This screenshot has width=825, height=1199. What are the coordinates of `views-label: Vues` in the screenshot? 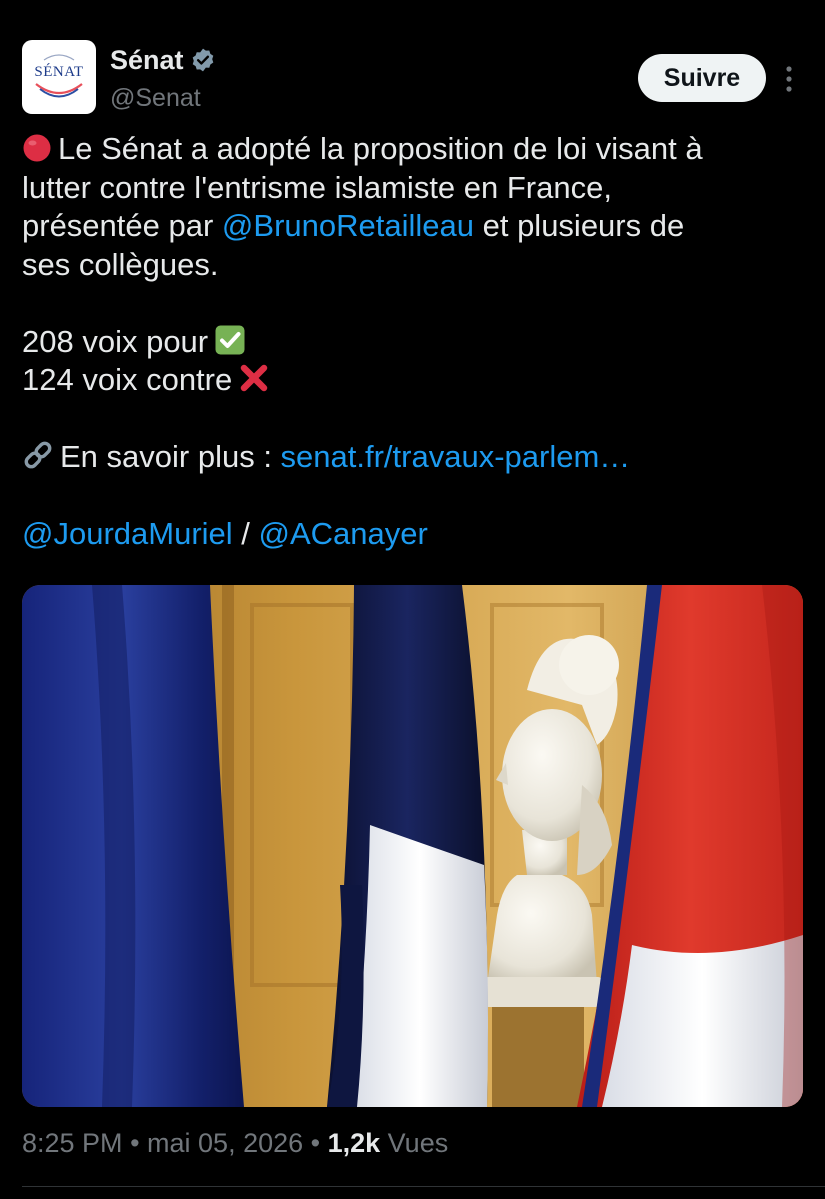 It's located at (414, 1143).